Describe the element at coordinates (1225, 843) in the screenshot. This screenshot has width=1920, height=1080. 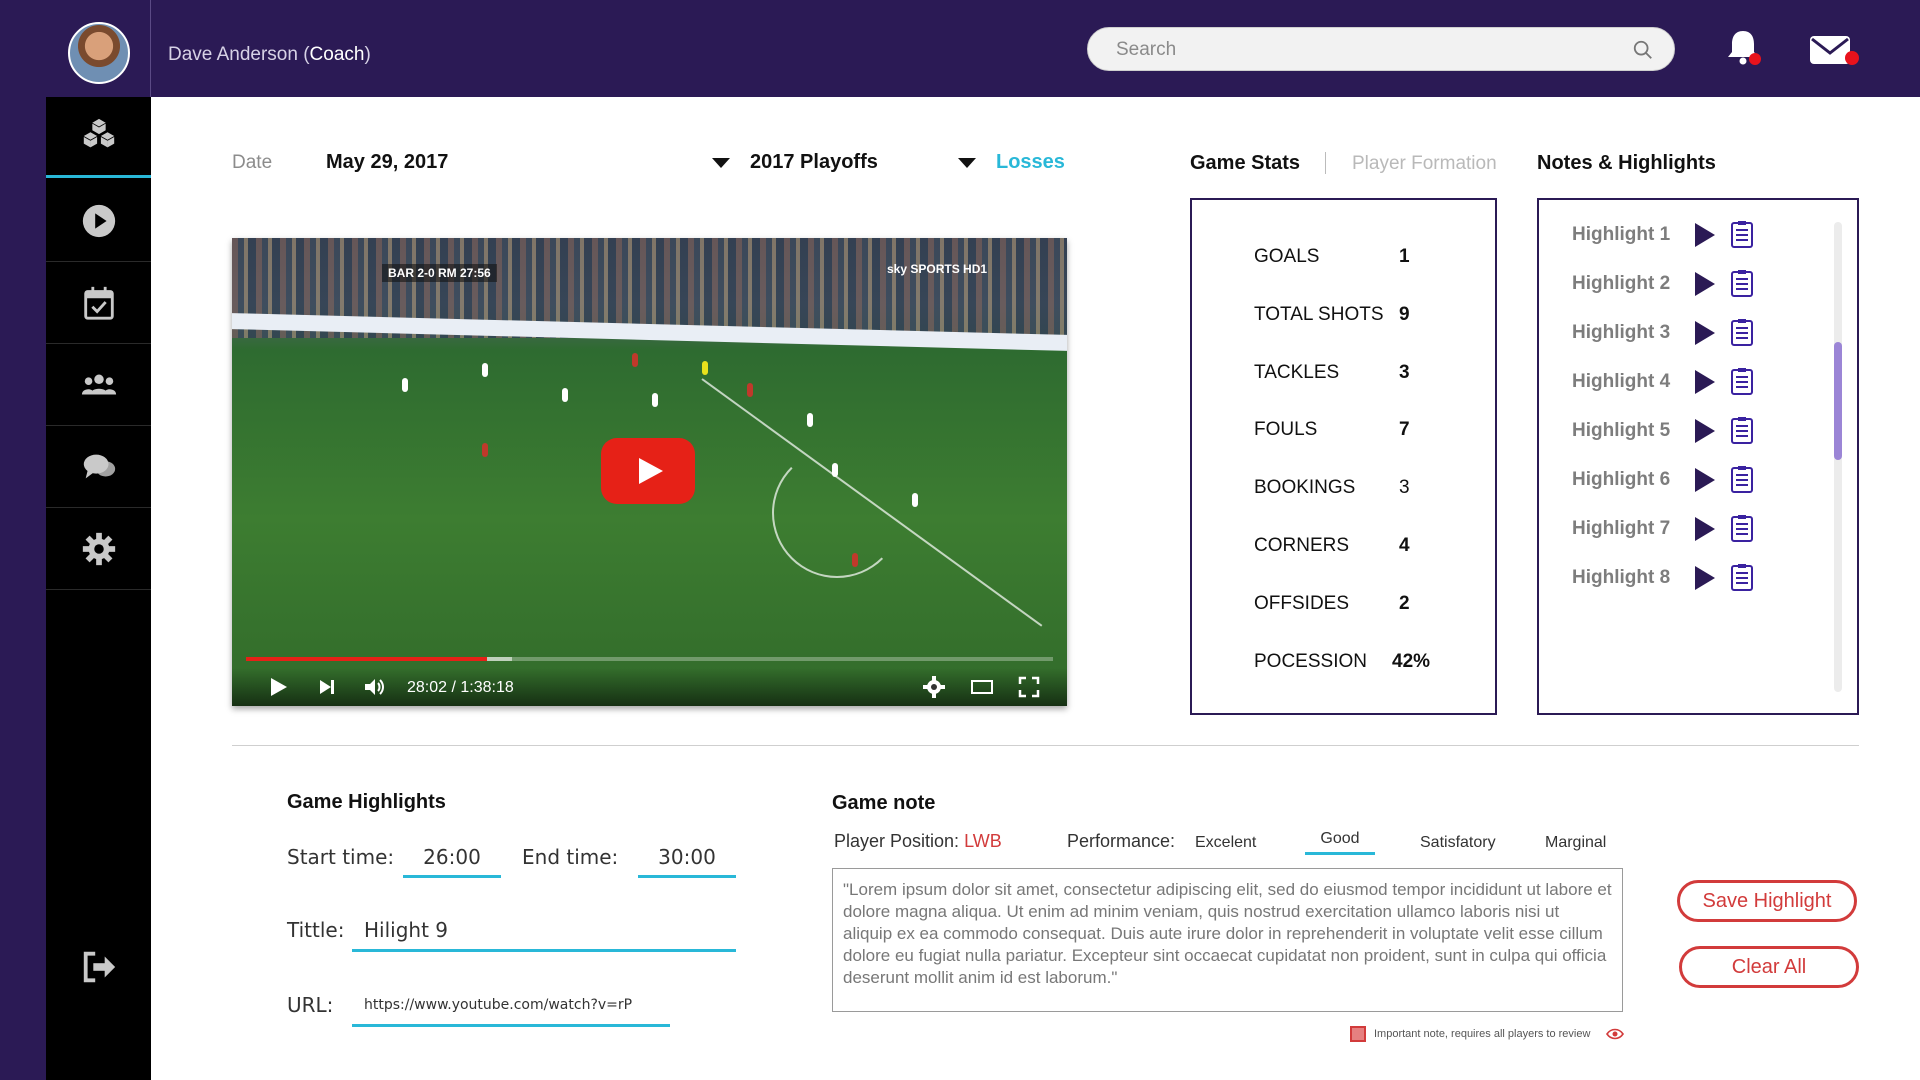
I see `performance-option-excelent: Excelent` at that location.